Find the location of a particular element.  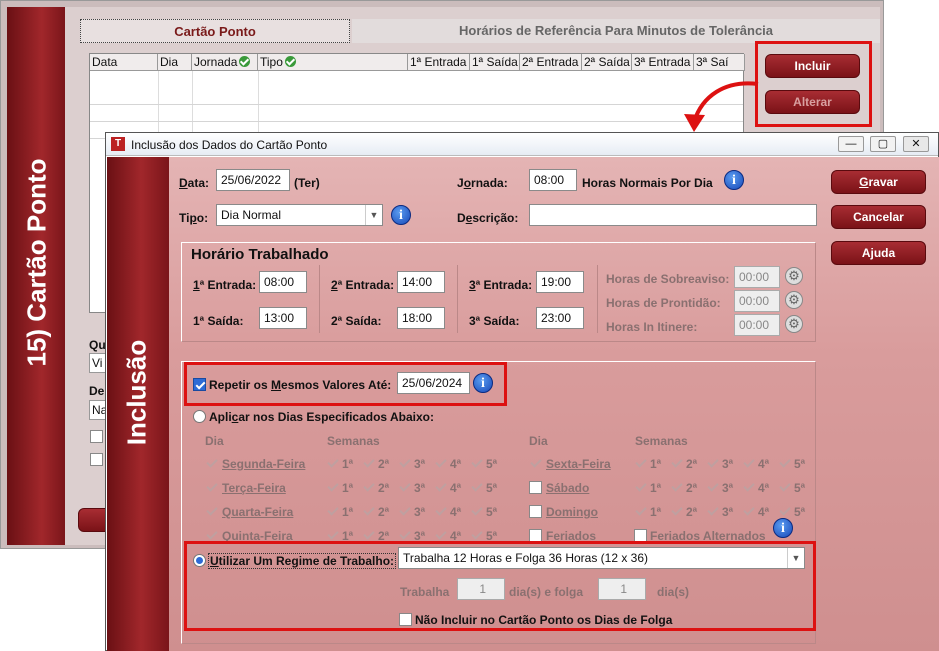

itinere-input: 00:00 is located at coordinates (757, 325).